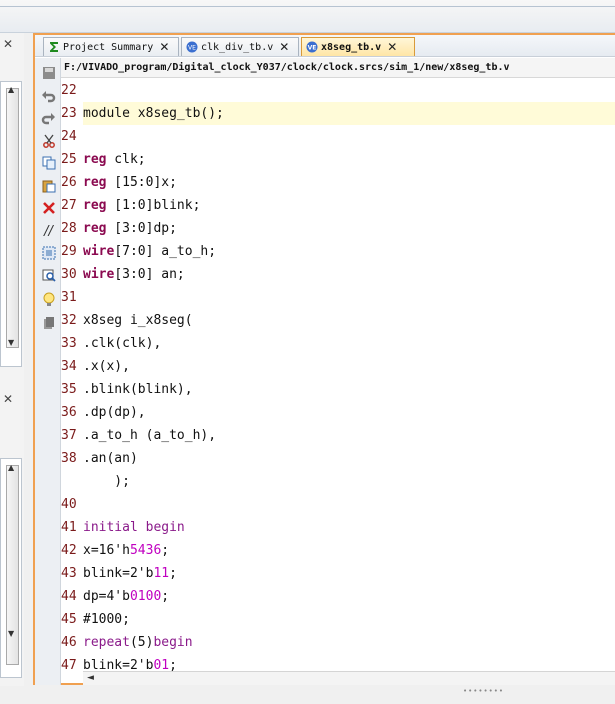 The height and width of the screenshot is (704, 615). Describe the element at coordinates (349, 458) in the screenshot. I see `code-line: .an(an)` at that location.